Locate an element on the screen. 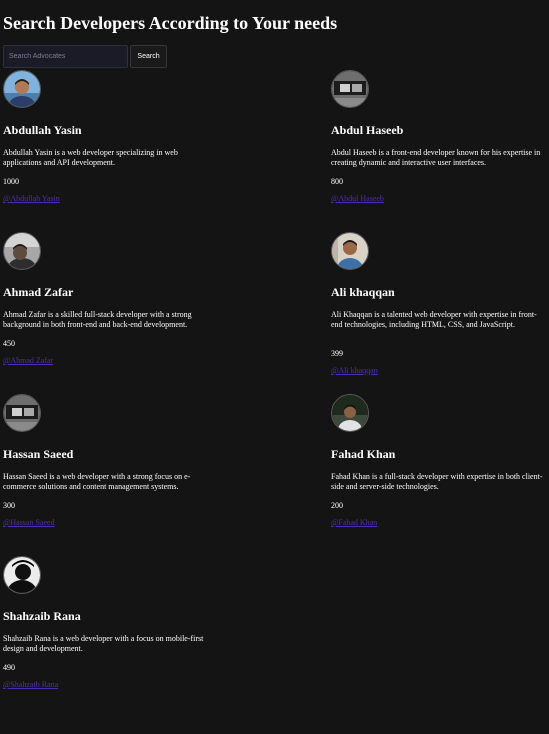 This screenshot has width=549, height=734. developer-count: 399 is located at coordinates (337, 353).